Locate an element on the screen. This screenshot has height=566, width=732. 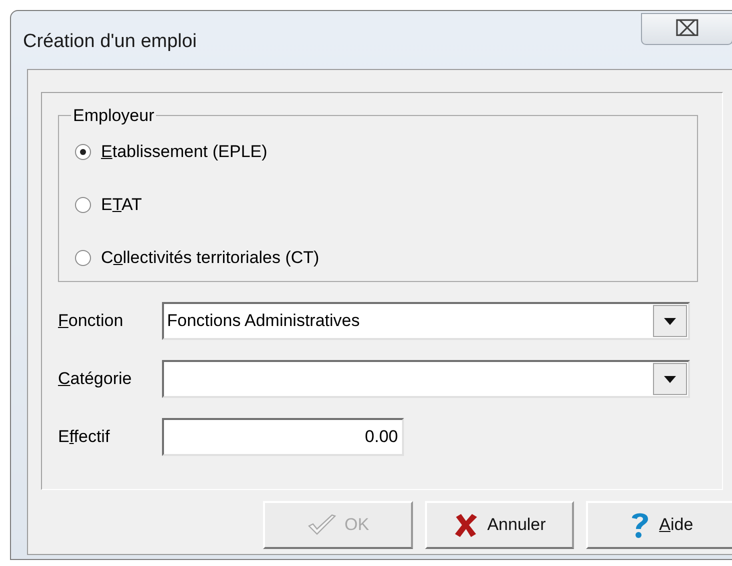
group-legend: Employeur is located at coordinates (113, 115).